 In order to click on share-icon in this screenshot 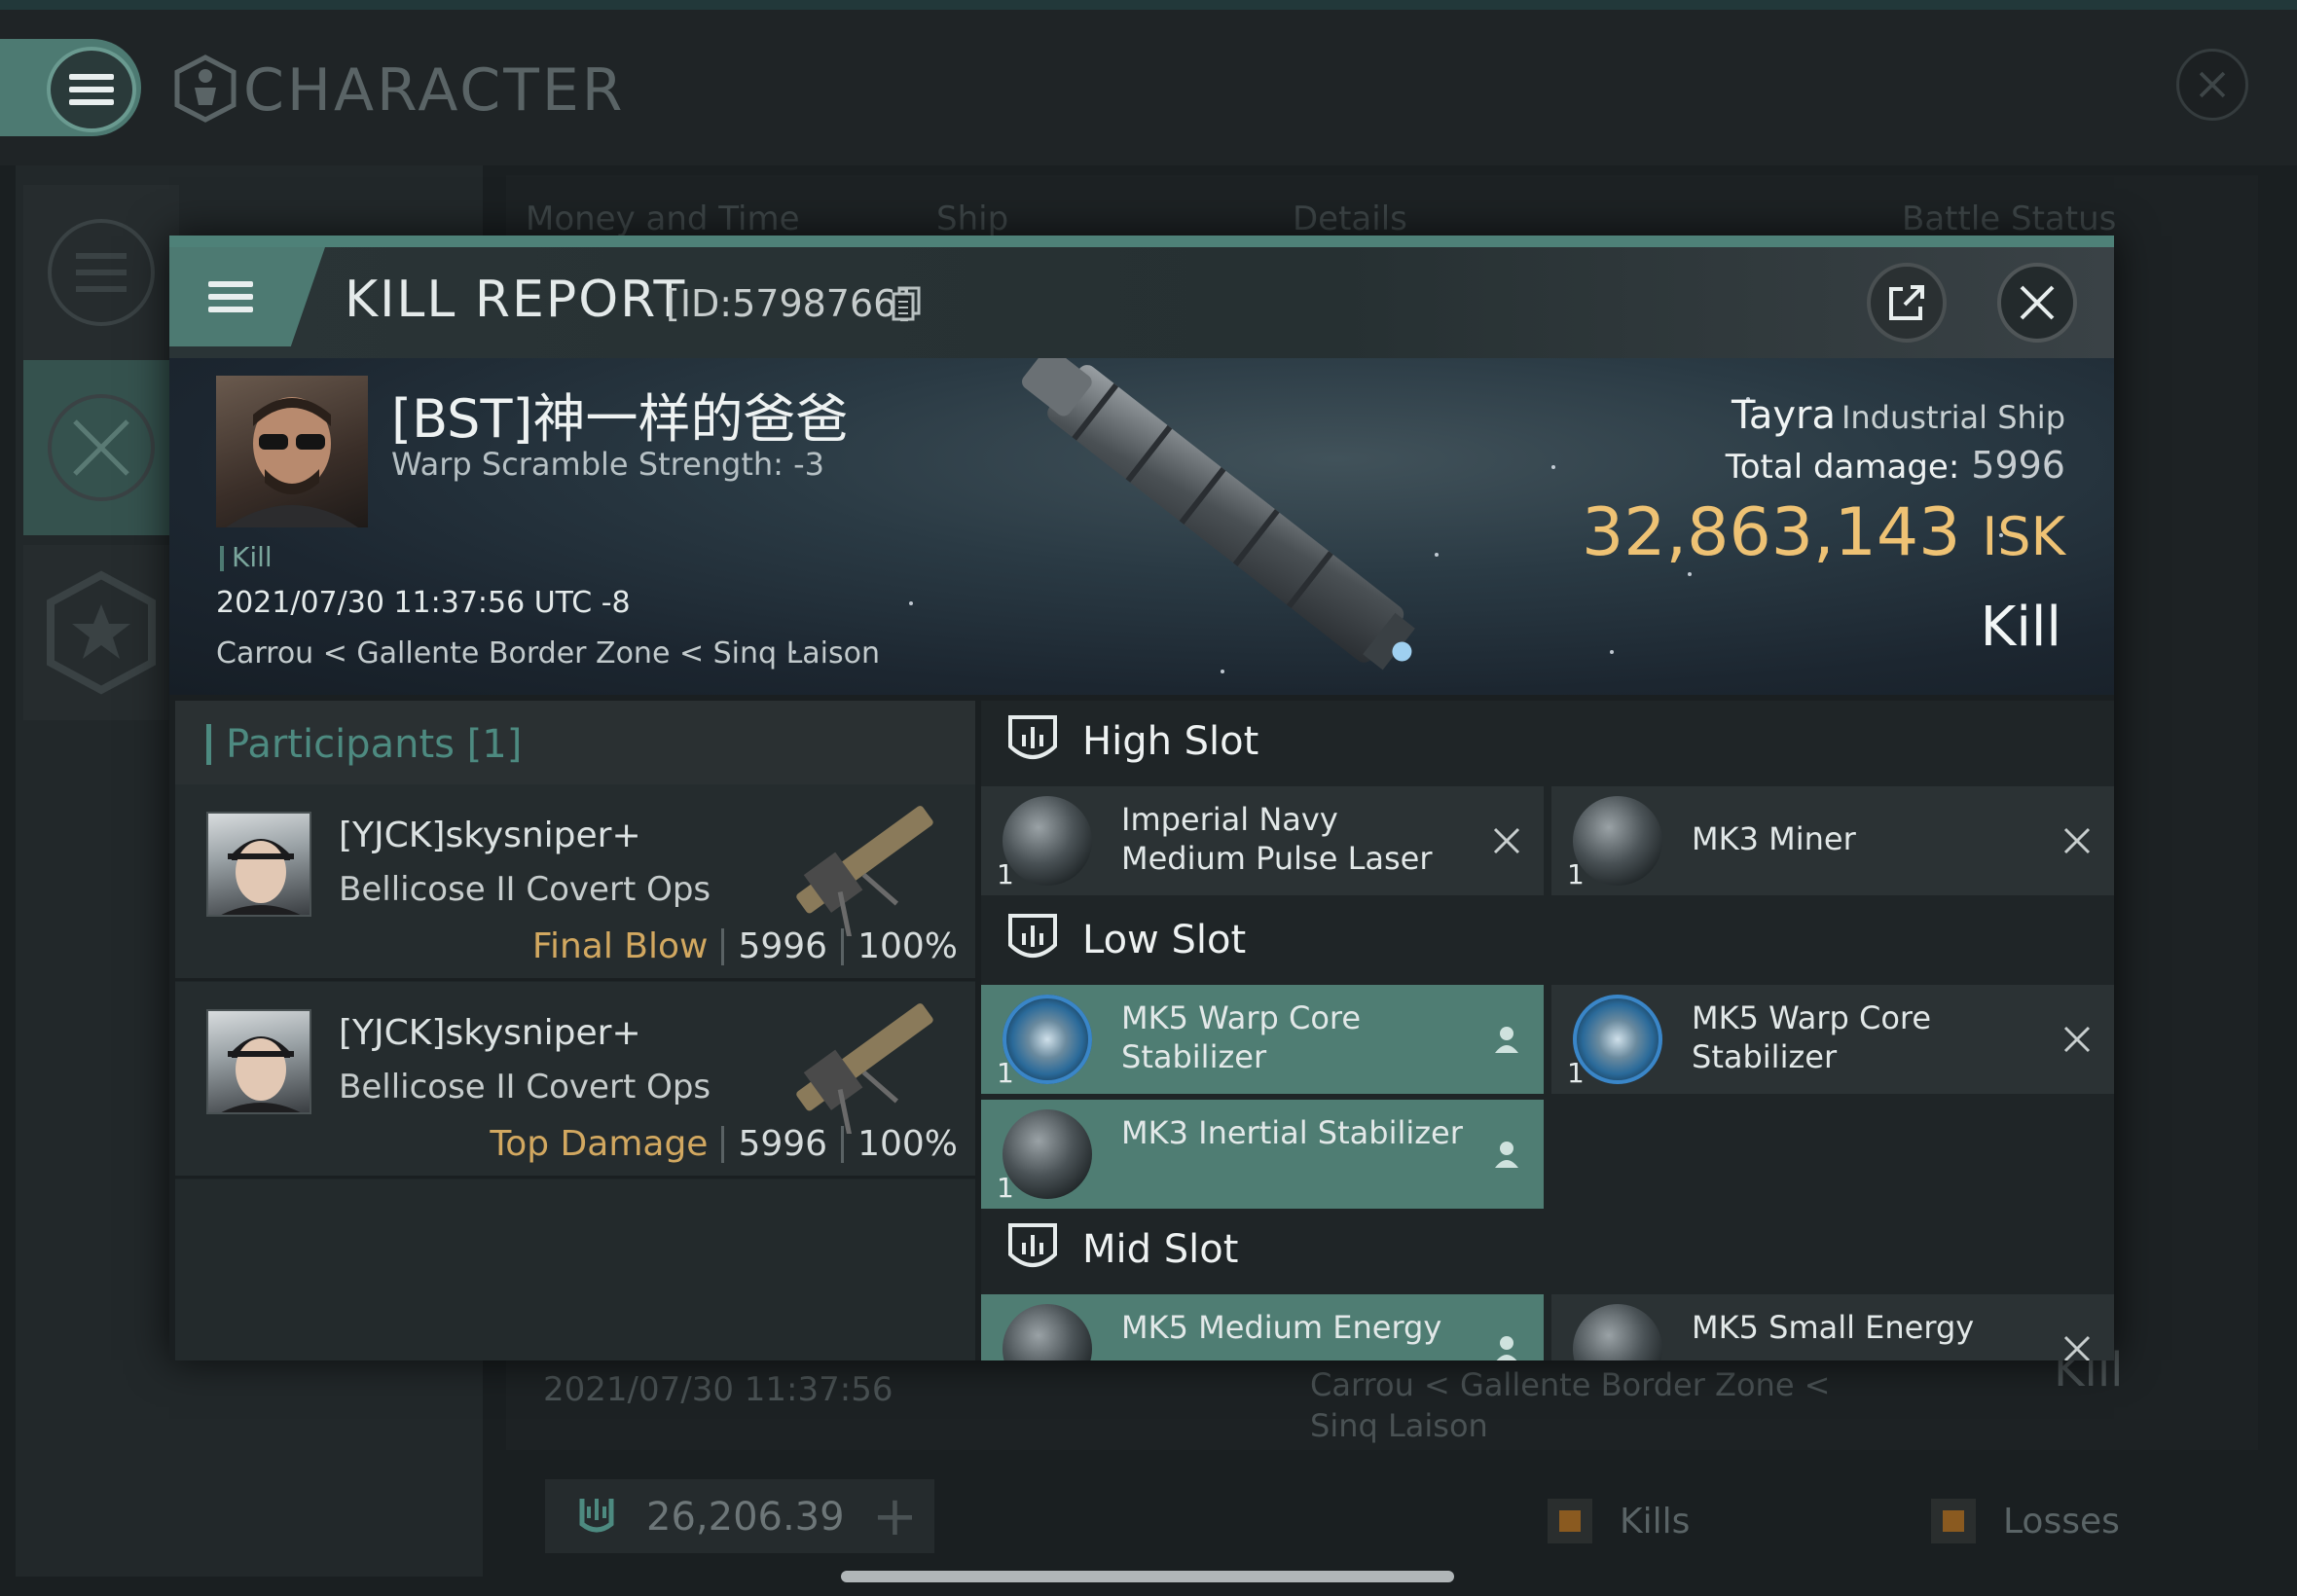, I will do `click(1906, 302)`.